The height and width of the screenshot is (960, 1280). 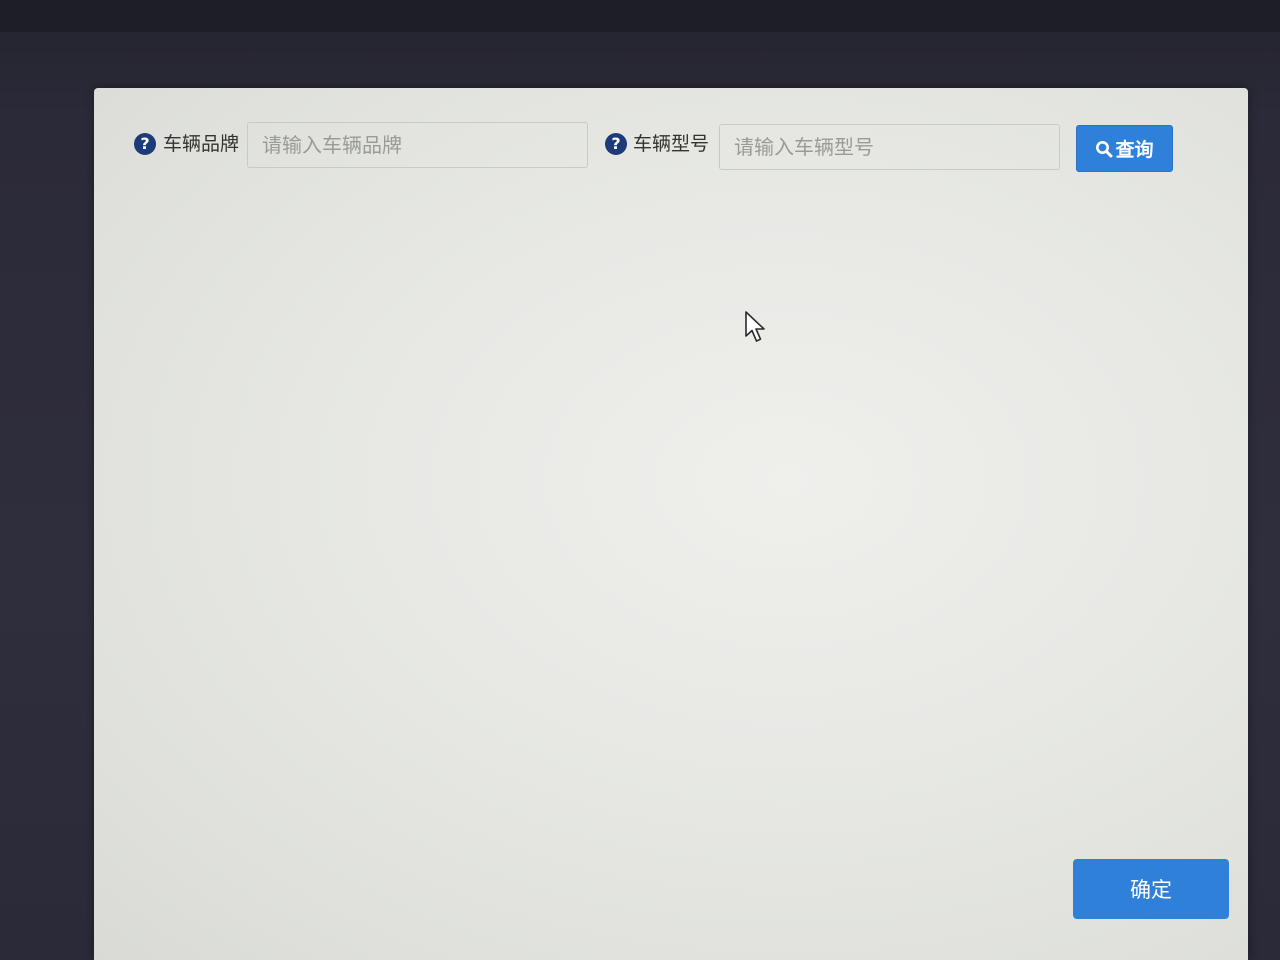 What do you see at coordinates (1151, 889) in the screenshot?
I see `confirm-button: 确定` at bounding box center [1151, 889].